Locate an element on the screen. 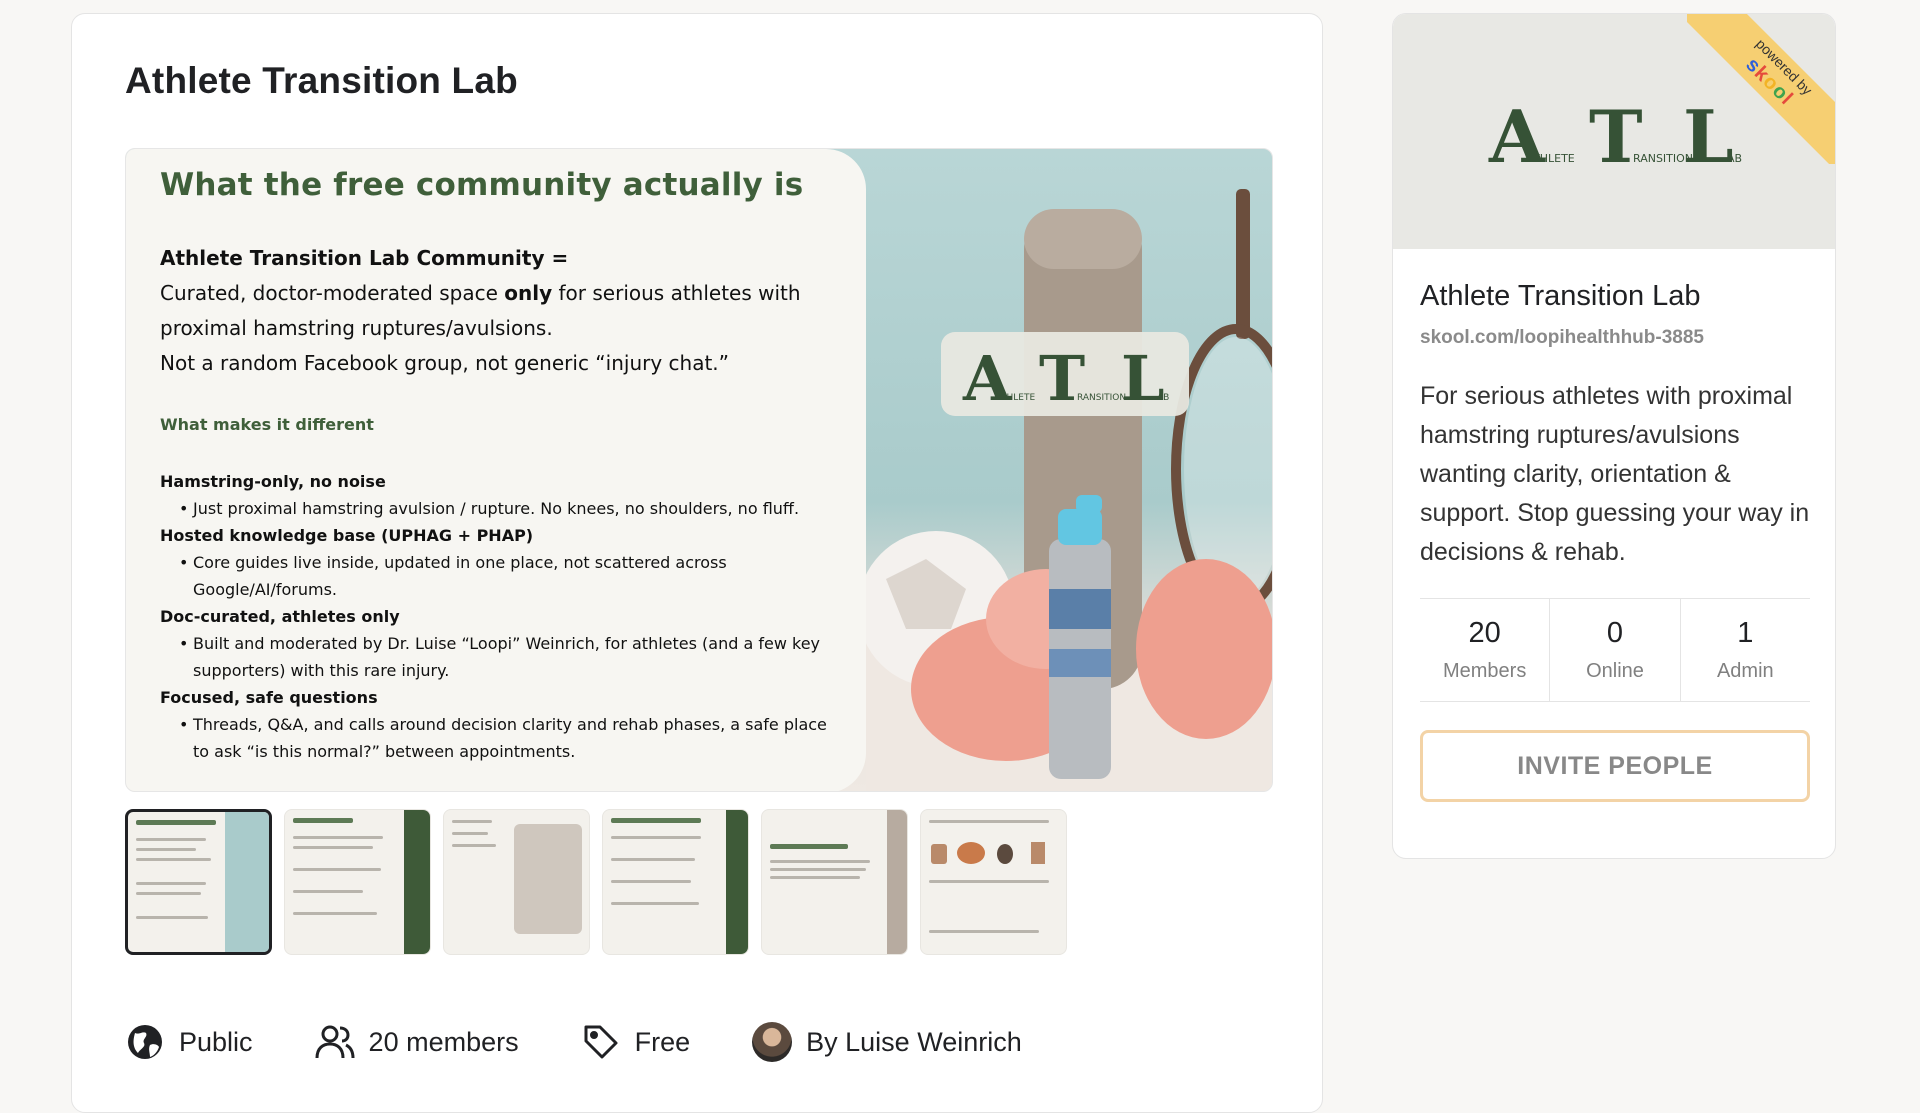 This screenshot has height=1113, width=1920. point-title: Hosted knowledge base (UPHAG + PHAP) is located at coordinates (347, 535).